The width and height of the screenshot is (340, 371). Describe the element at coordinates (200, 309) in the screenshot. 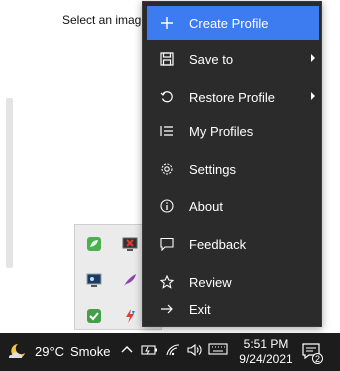

I see `menu-item-label: Exit` at that location.